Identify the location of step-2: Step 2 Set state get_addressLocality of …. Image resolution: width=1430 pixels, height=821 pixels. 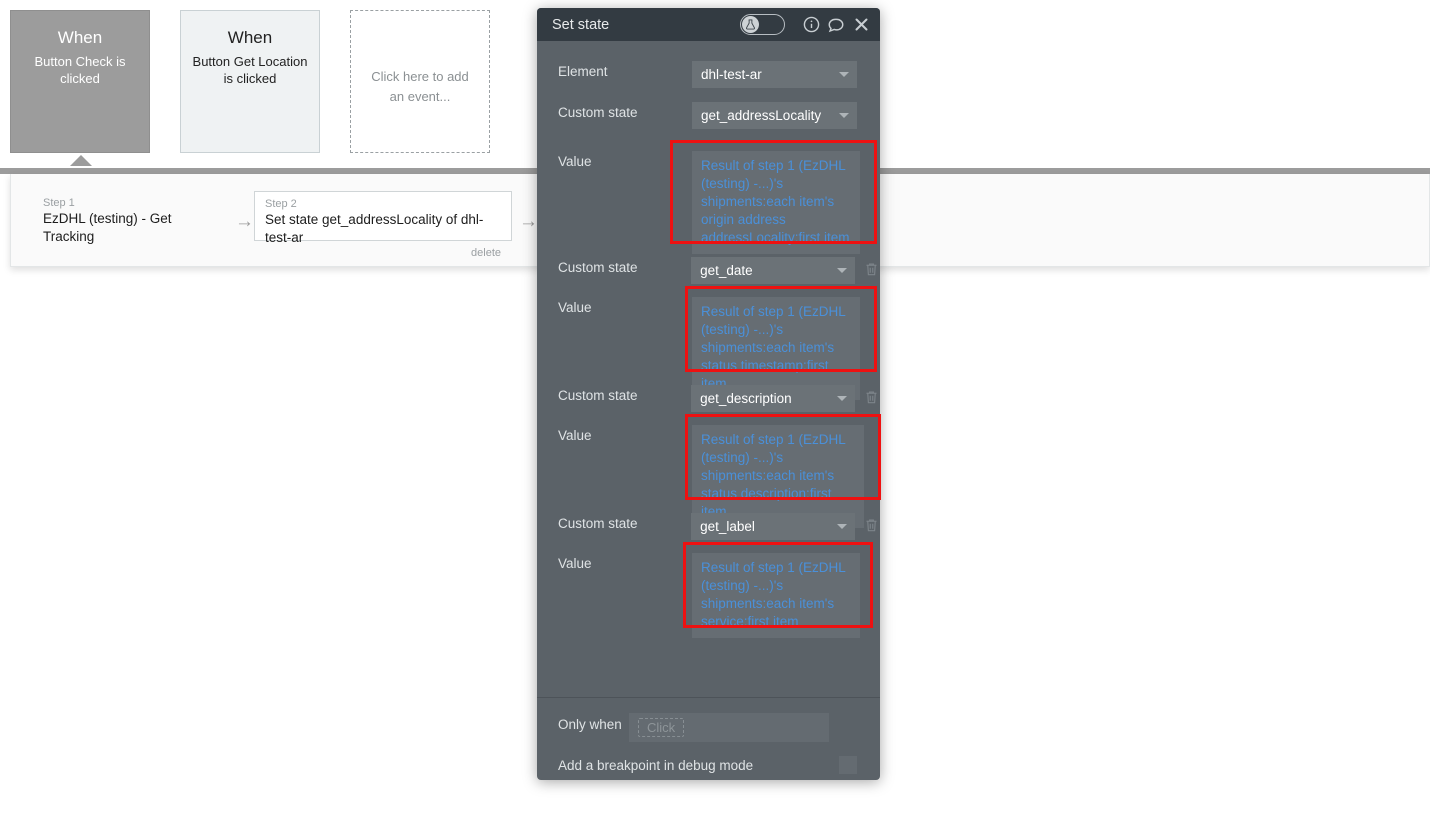
(383, 225).